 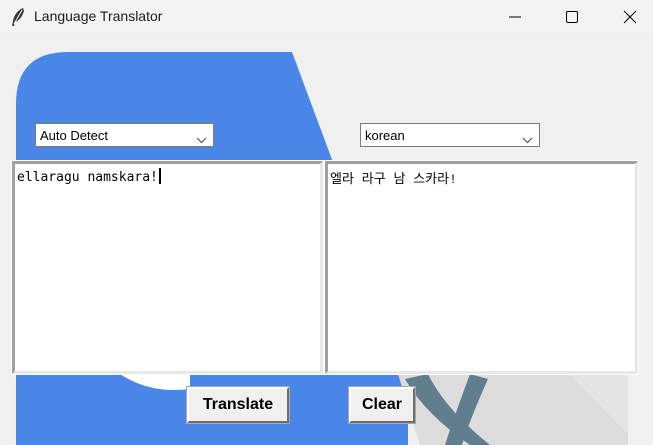 I want to click on source-language-value: Auto Detect, so click(x=74, y=135).